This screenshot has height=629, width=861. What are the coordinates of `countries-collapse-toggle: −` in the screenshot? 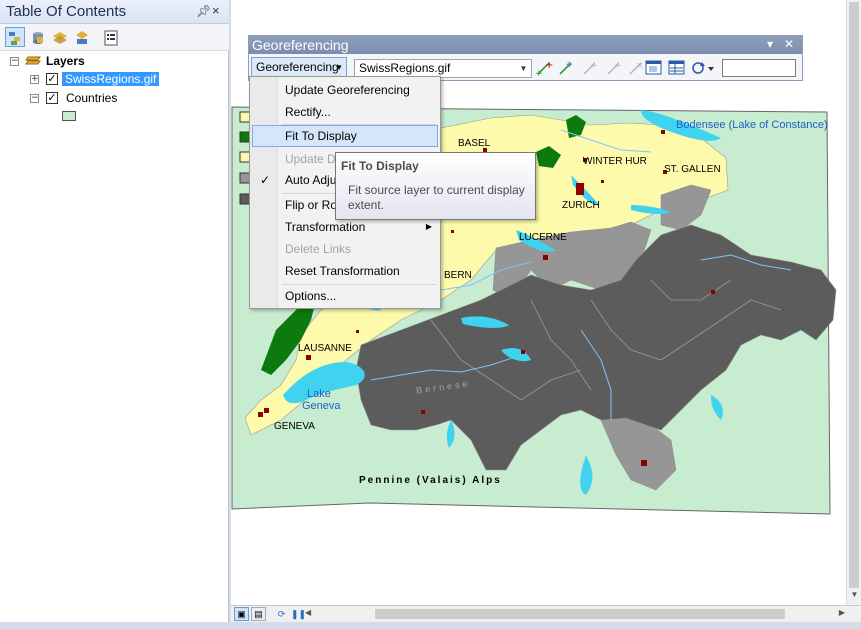 It's located at (34, 98).